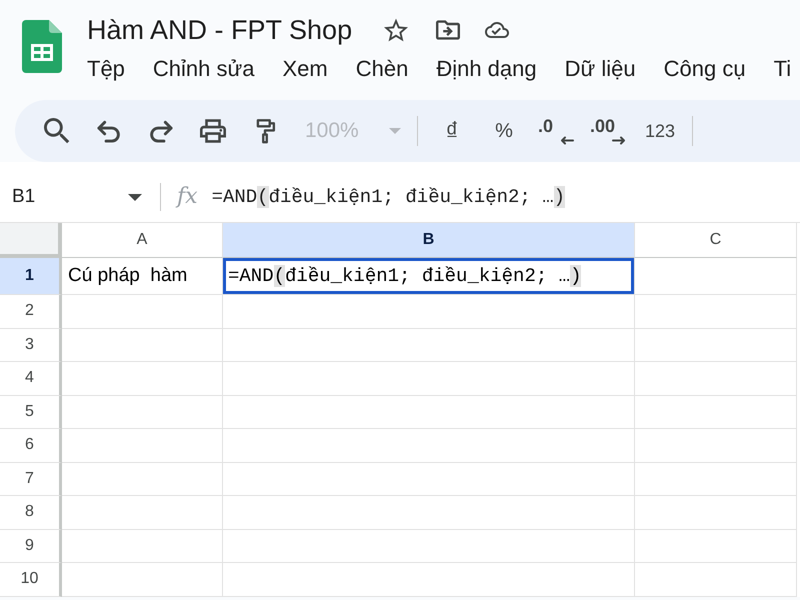  Describe the element at coordinates (305, 69) in the screenshot. I see `menu-item: Xem` at that location.